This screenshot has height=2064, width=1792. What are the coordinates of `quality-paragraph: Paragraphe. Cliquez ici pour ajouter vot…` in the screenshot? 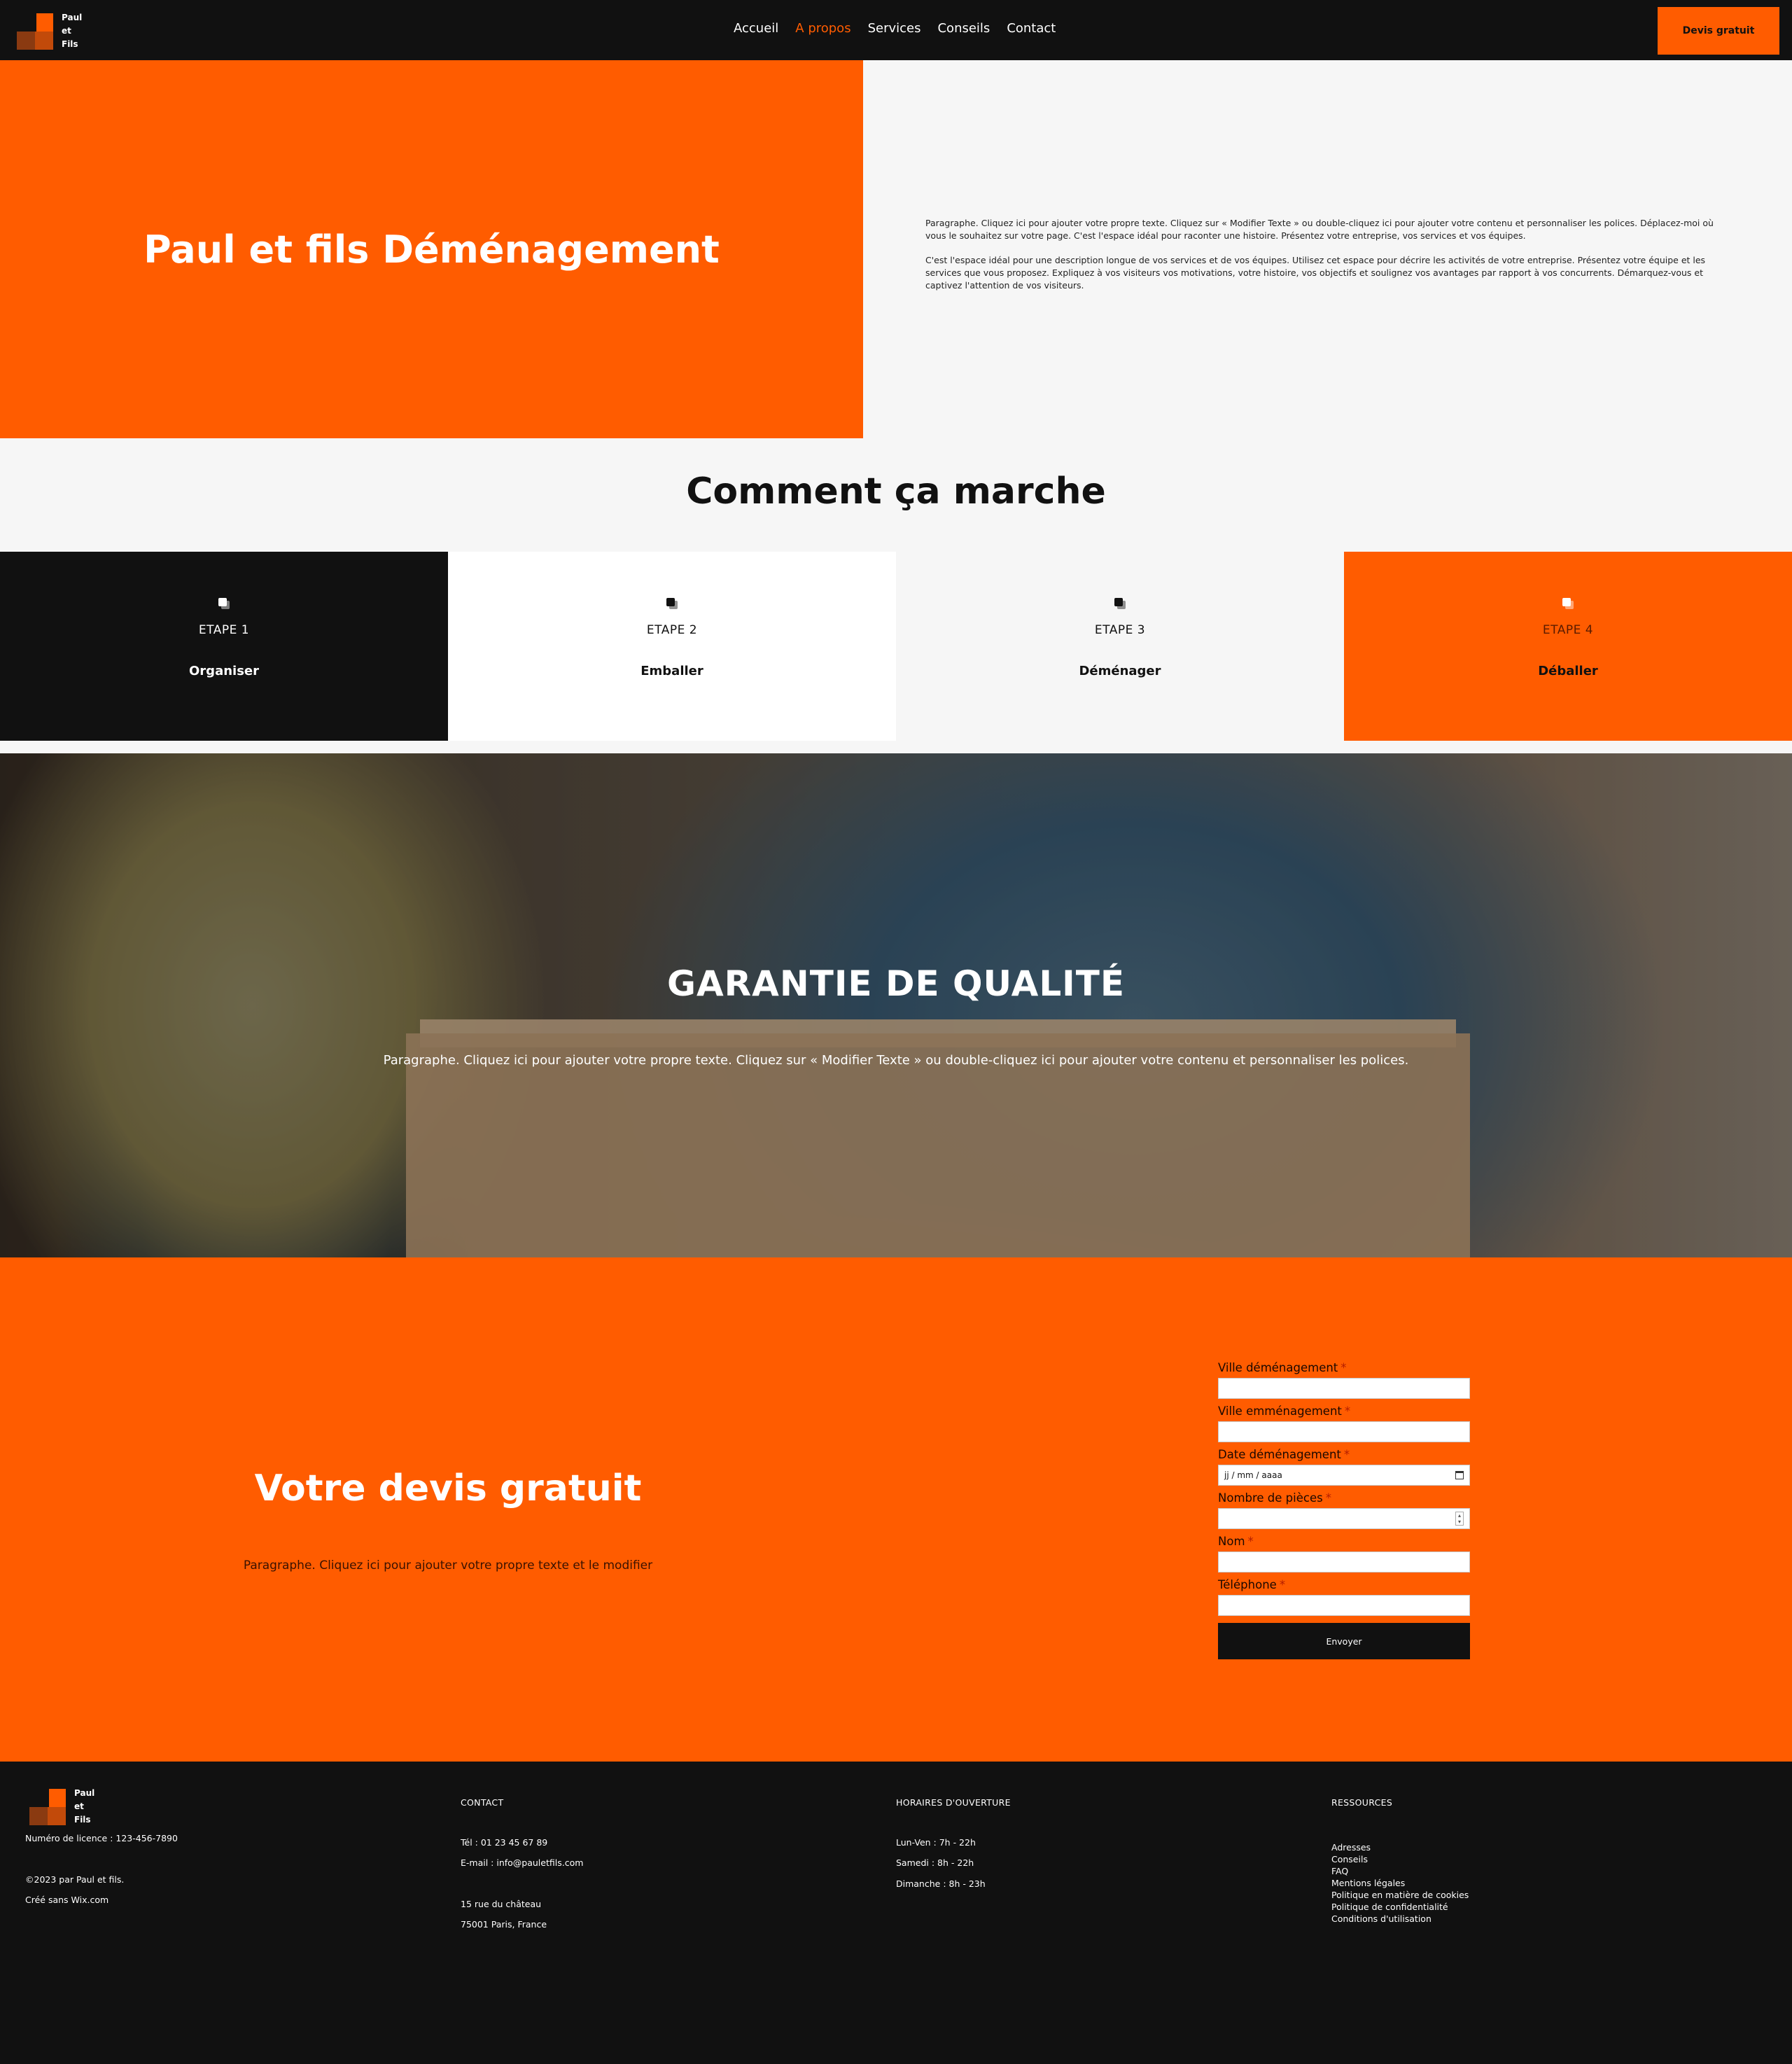 It's located at (896, 1061).